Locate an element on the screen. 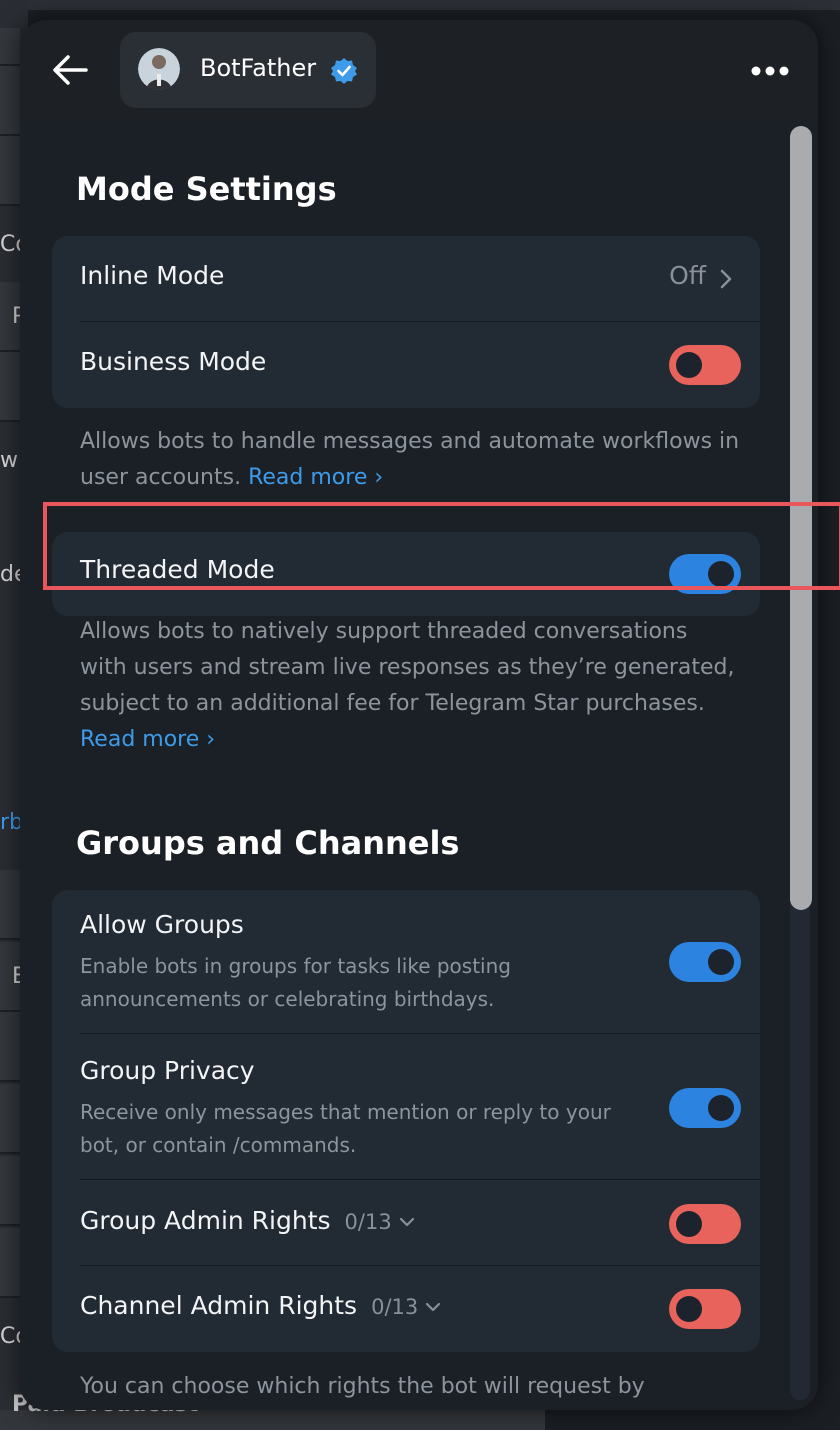 The image size is (840, 1430). group-privacy-toggle is located at coordinates (705, 1108).